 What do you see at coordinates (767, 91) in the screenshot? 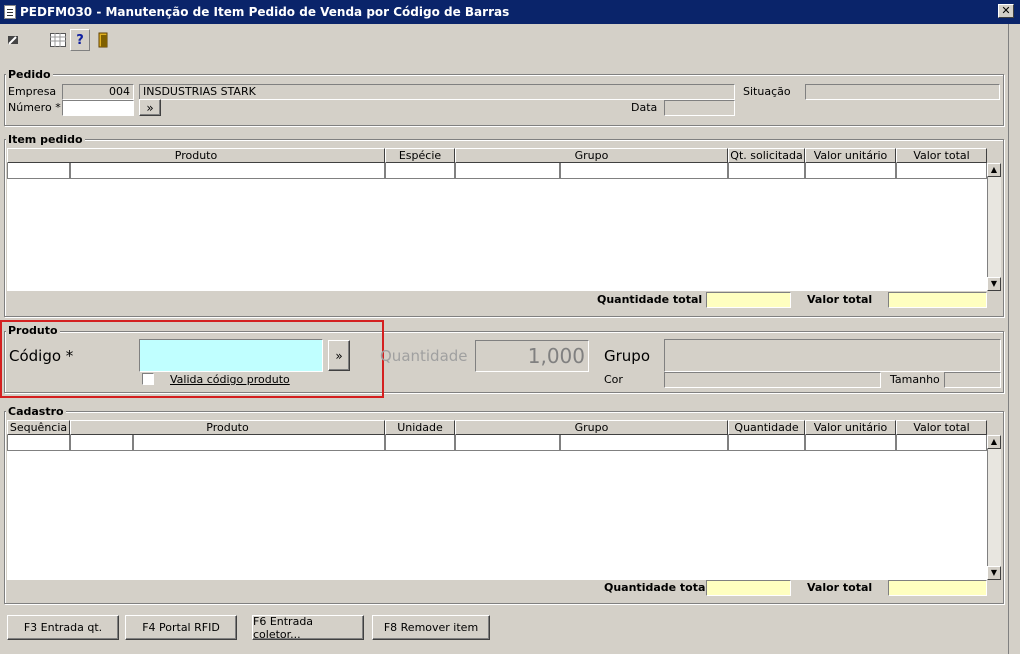
I see `situacao-label: Situação` at bounding box center [767, 91].